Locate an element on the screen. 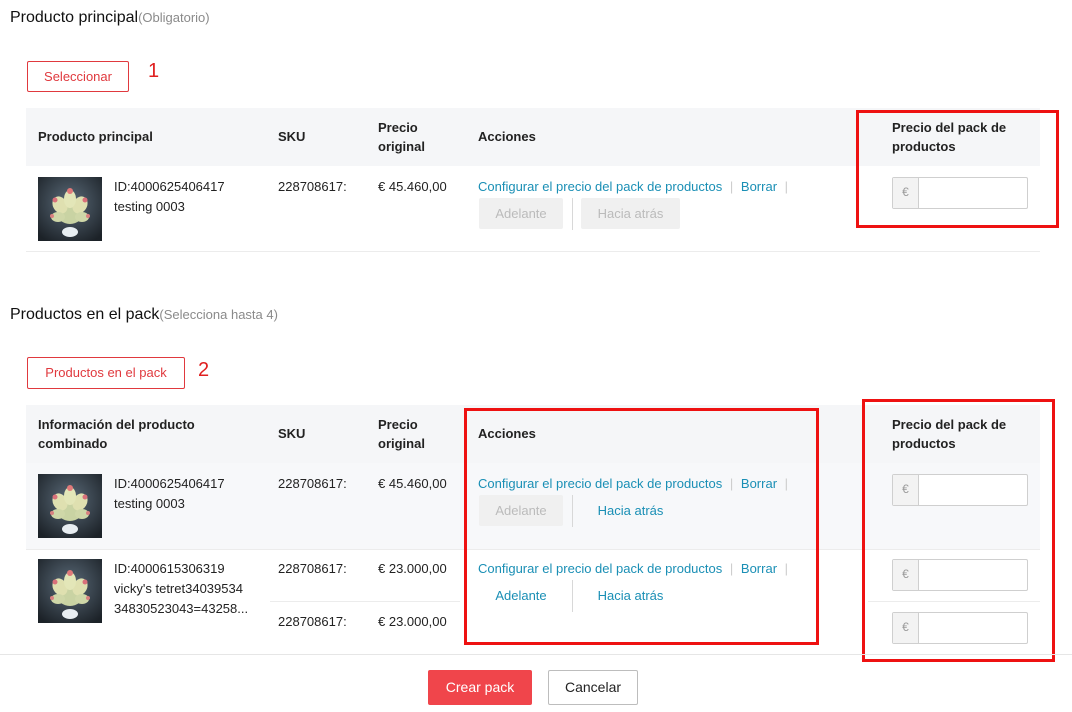  sub-row-divider is located at coordinates (365, 601).